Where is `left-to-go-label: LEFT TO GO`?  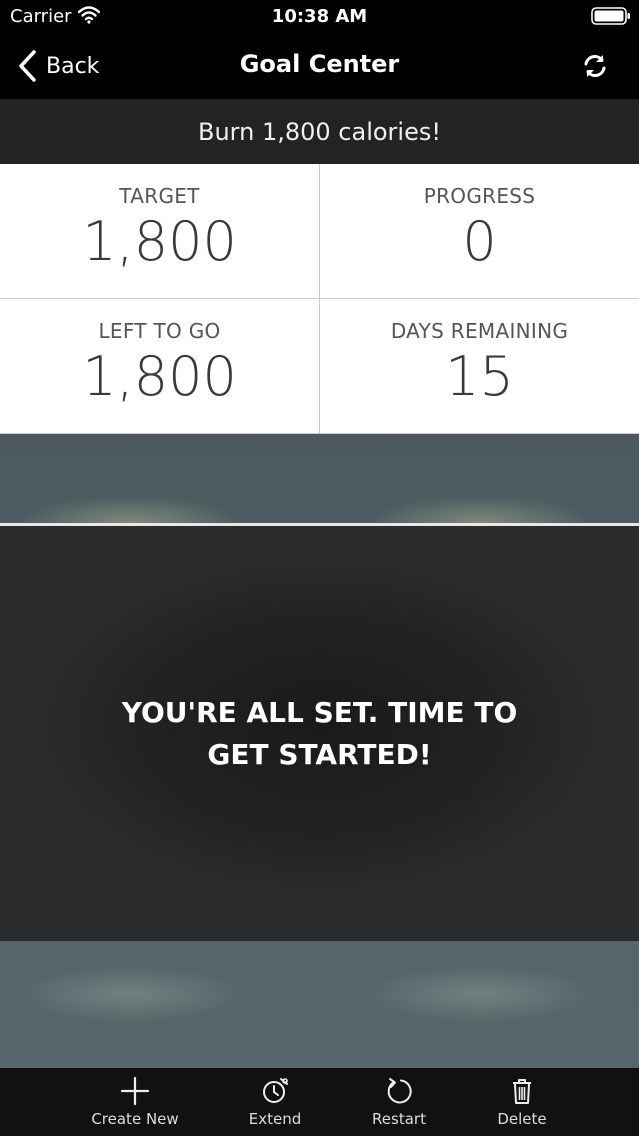 left-to-go-label: LEFT TO GO is located at coordinates (159, 331).